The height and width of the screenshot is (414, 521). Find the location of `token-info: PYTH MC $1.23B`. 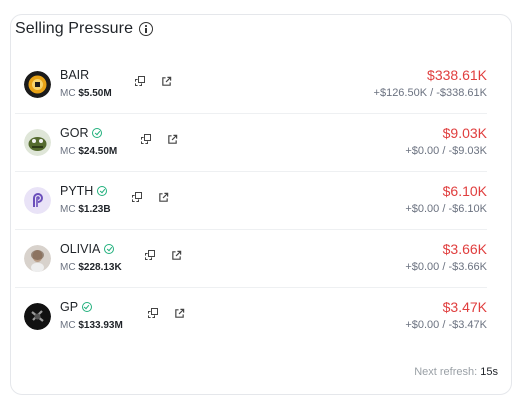

token-info: PYTH MC $1.23B is located at coordinates (85, 198).